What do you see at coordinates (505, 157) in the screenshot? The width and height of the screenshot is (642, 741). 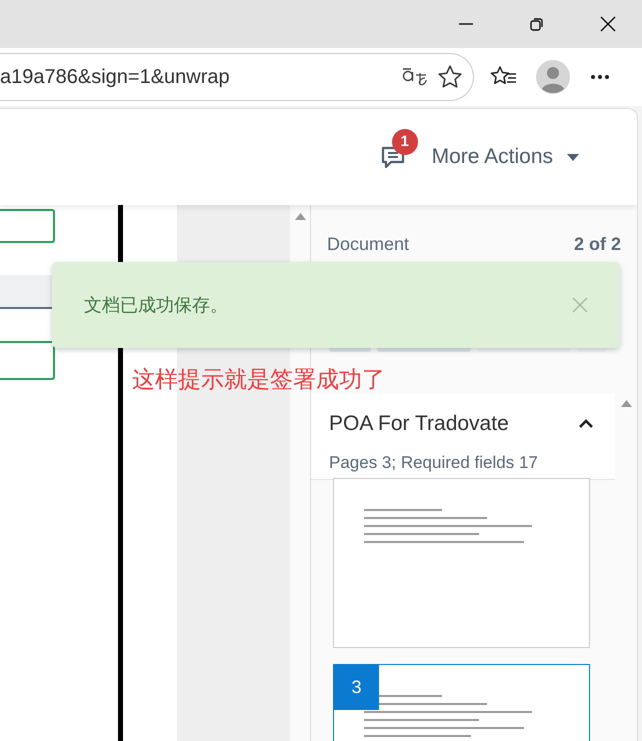 I see `more-actions-button: More Actions` at bounding box center [505, 157].